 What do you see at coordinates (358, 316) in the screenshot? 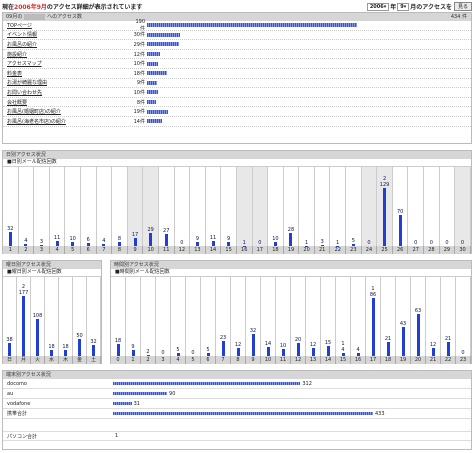
I see `hourly-column: 4` at bounding box center [358, 316].